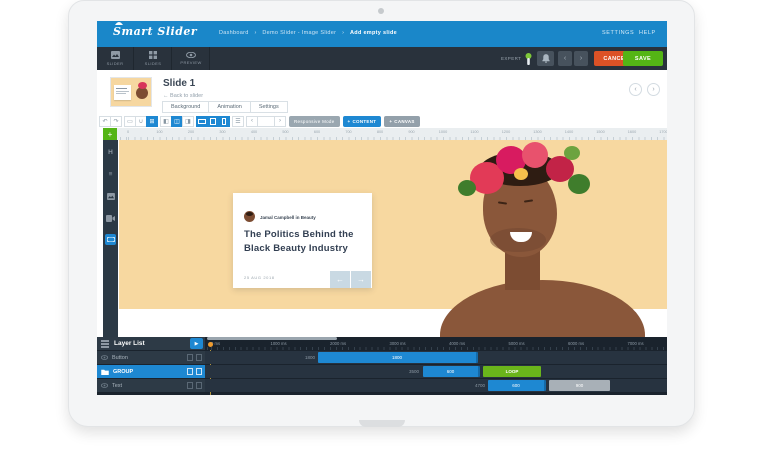  Describe the element at coordinates (373, 33) in the screenshot. I see `breadcrumb-add-empty-slide: Add empty slide` at that location.